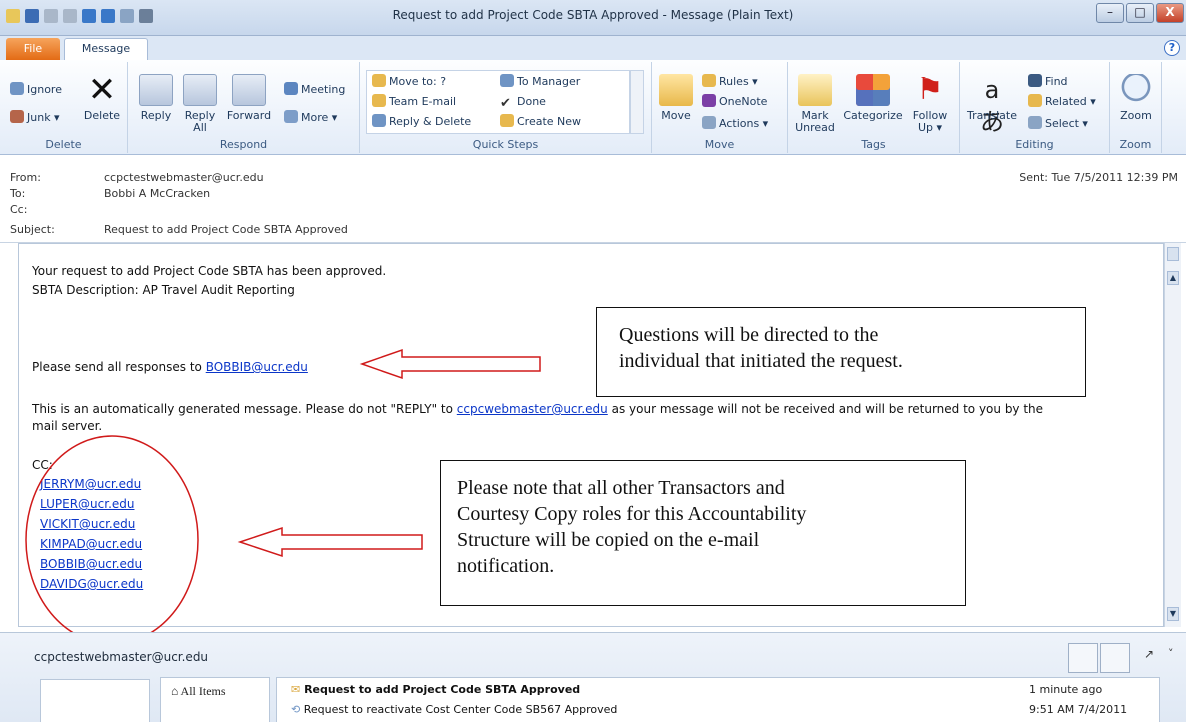 This screenshot has width=1186, height=722. I want to click on contact-photo, so click(95, 700).